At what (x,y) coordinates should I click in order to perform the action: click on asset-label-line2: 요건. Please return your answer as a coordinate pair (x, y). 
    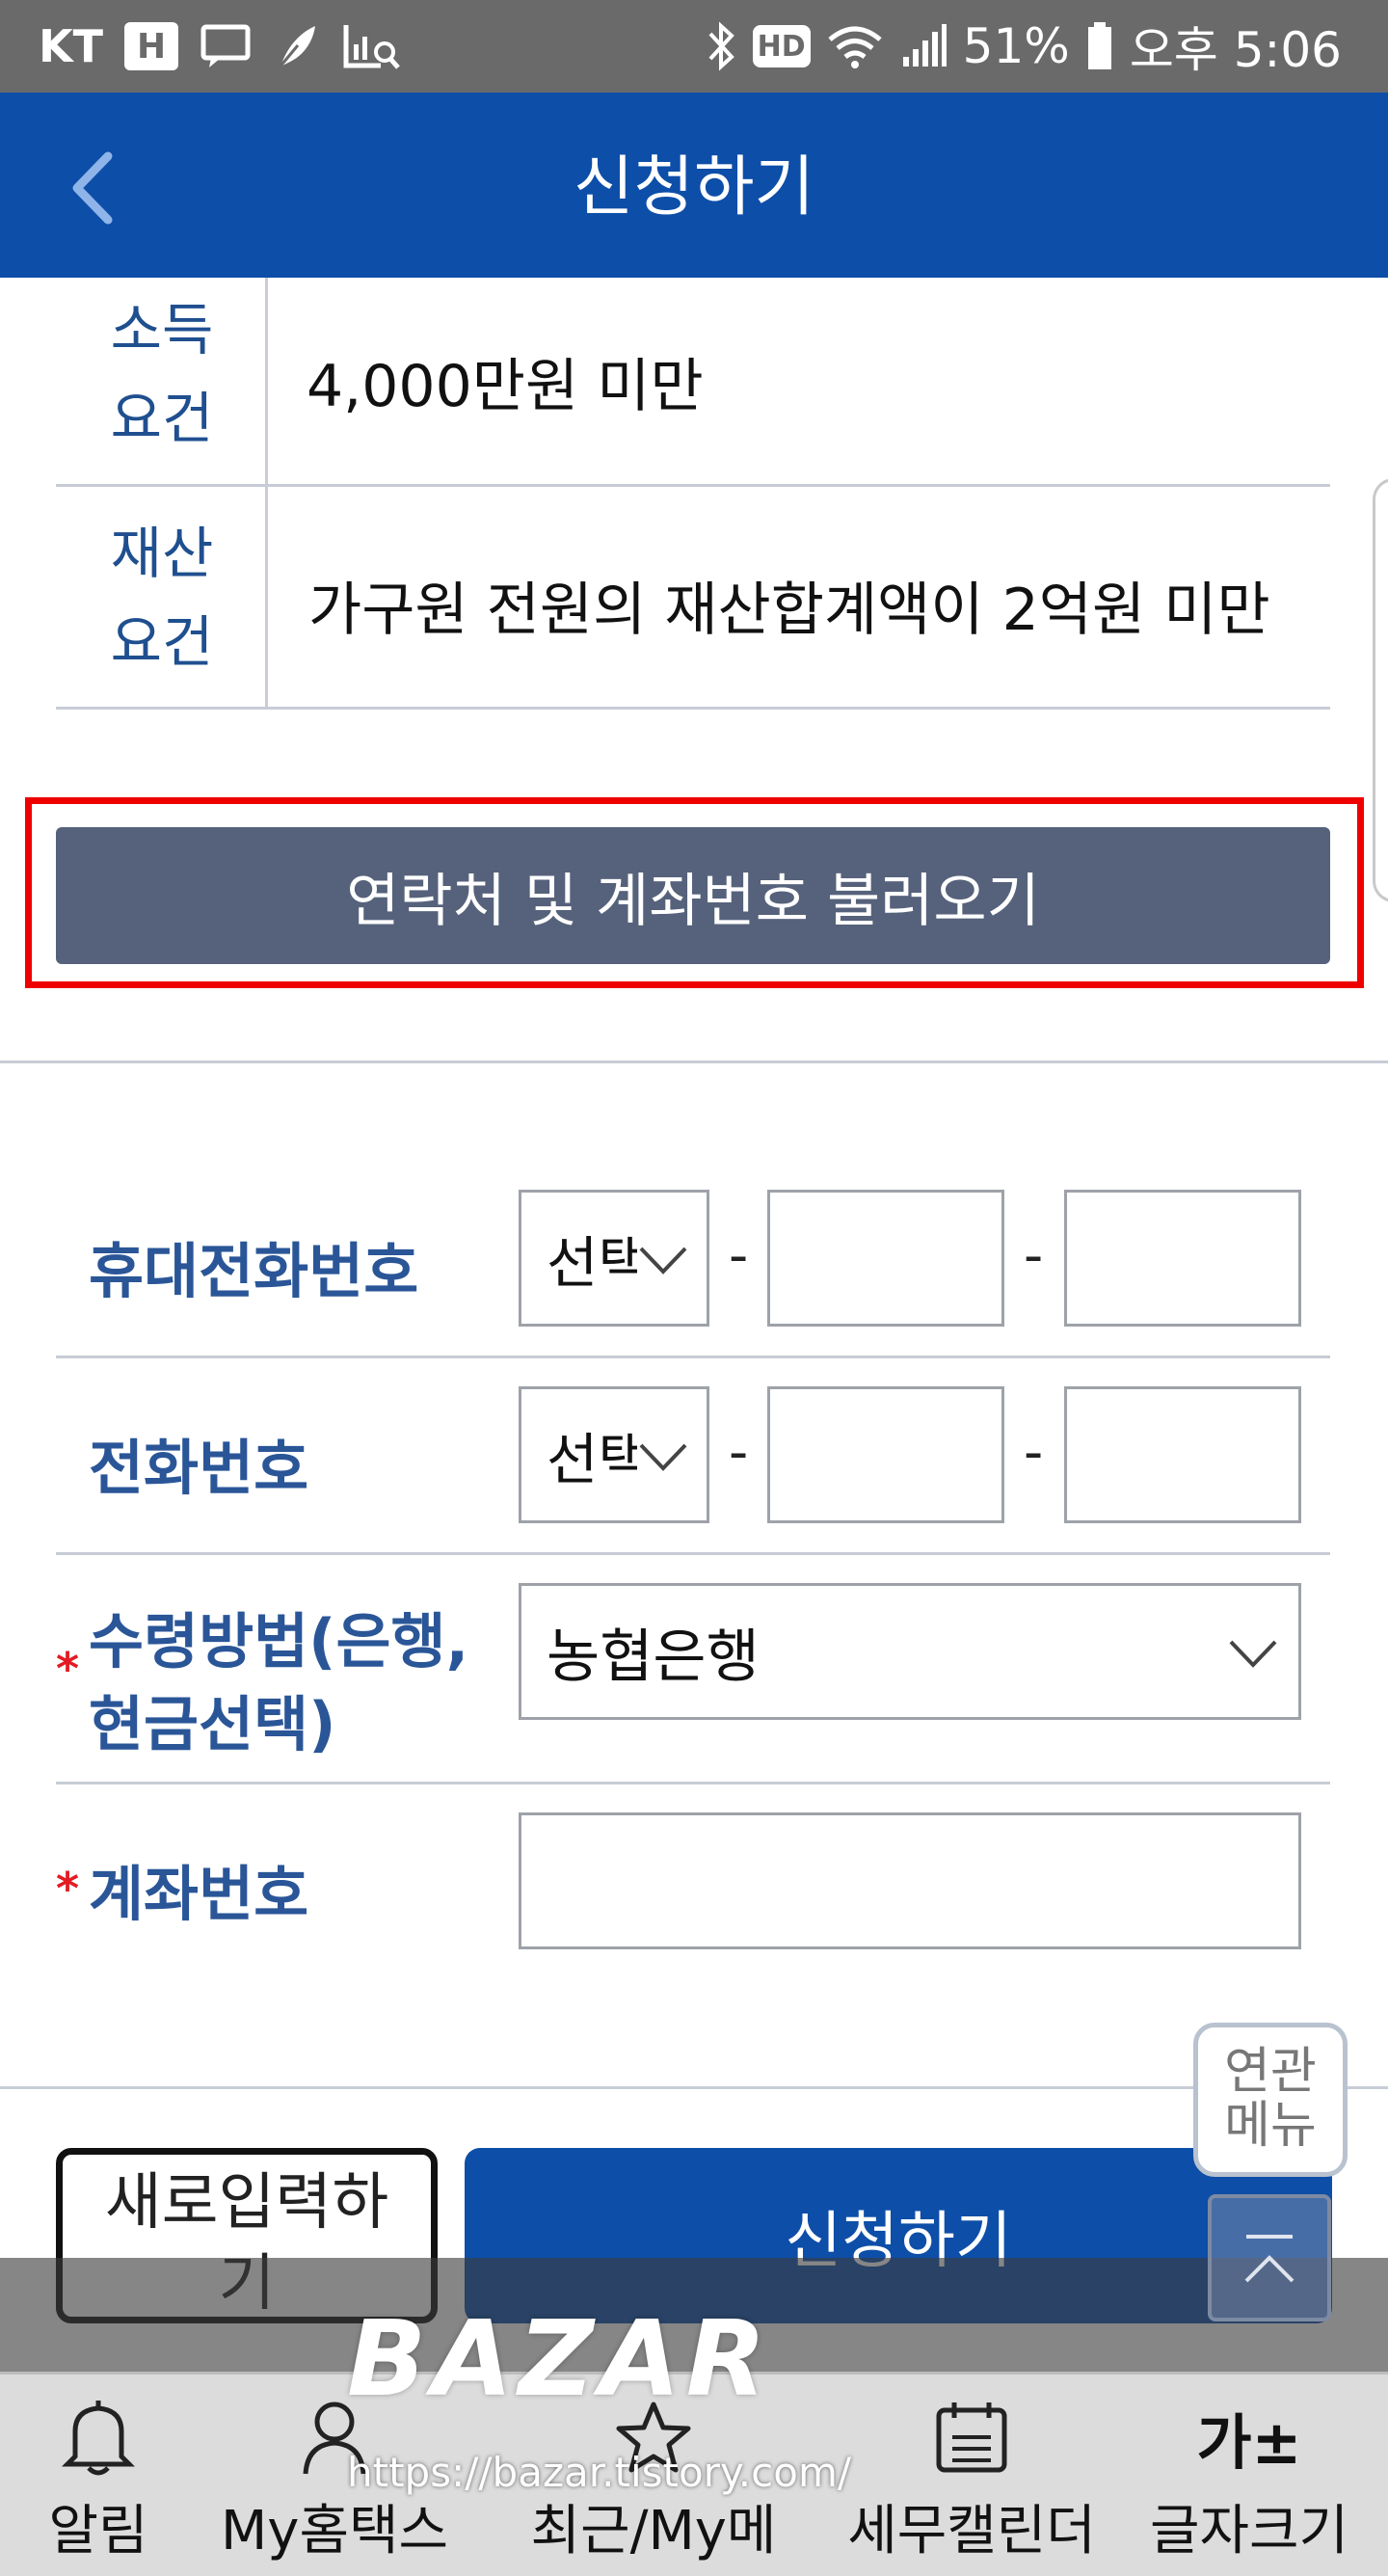
    Looking at the image, I should click on (162, 642).